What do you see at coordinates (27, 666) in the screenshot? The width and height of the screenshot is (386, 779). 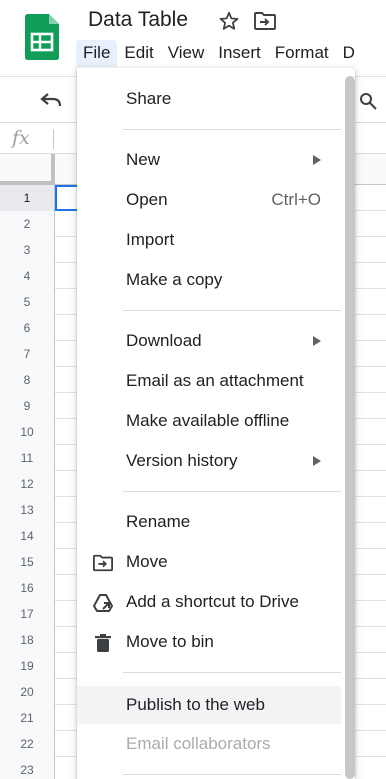 I see `row-header: 19` at bounding box center [27, 666].